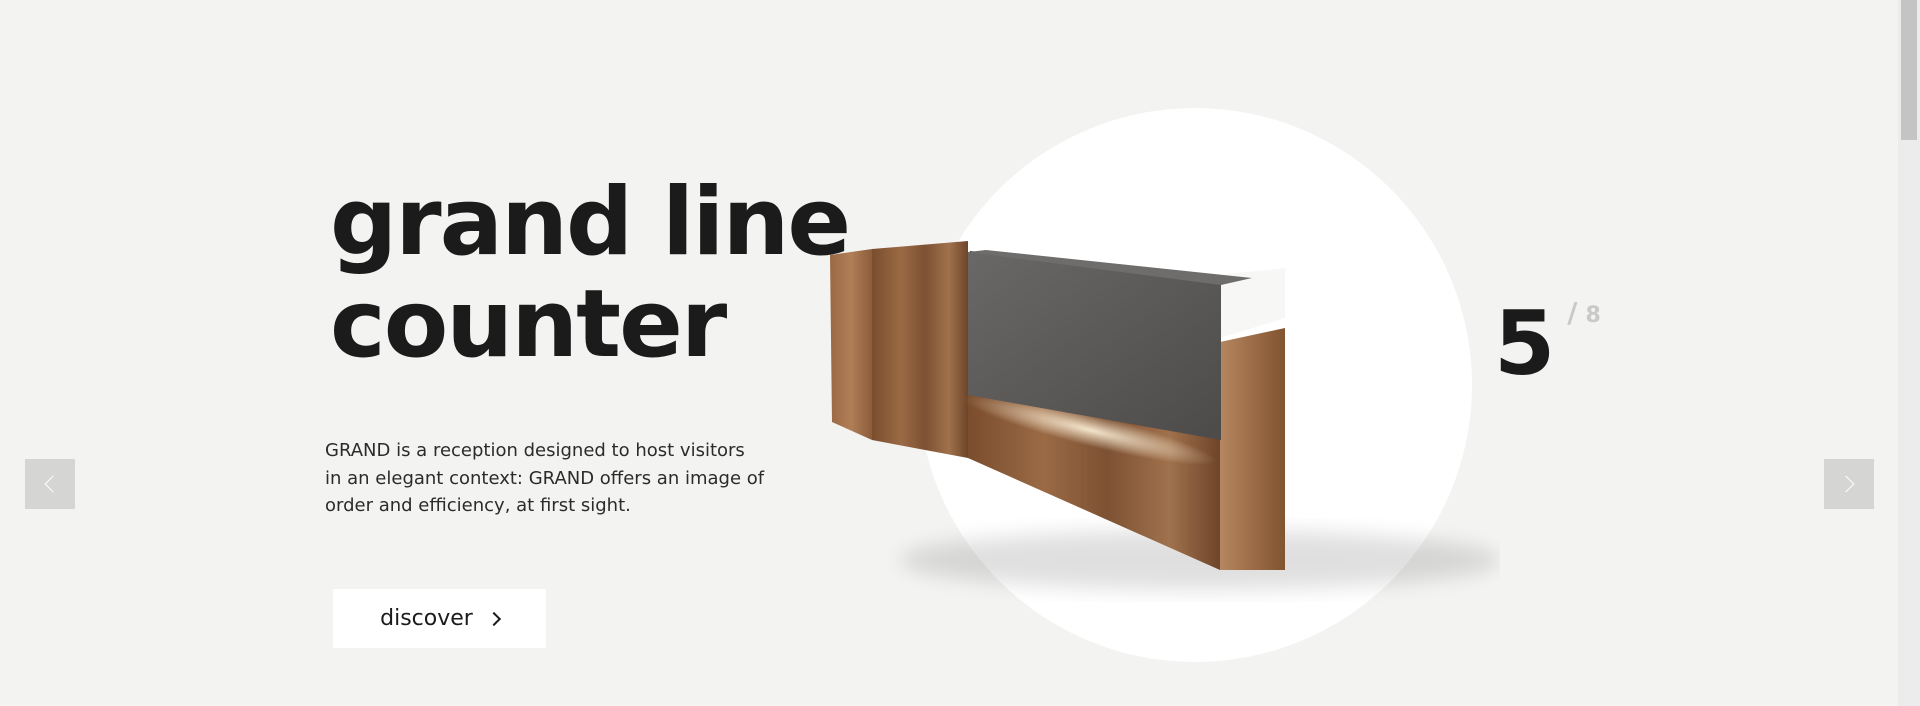  I want to click on scrollbar-thumb, so click(1909, 70).